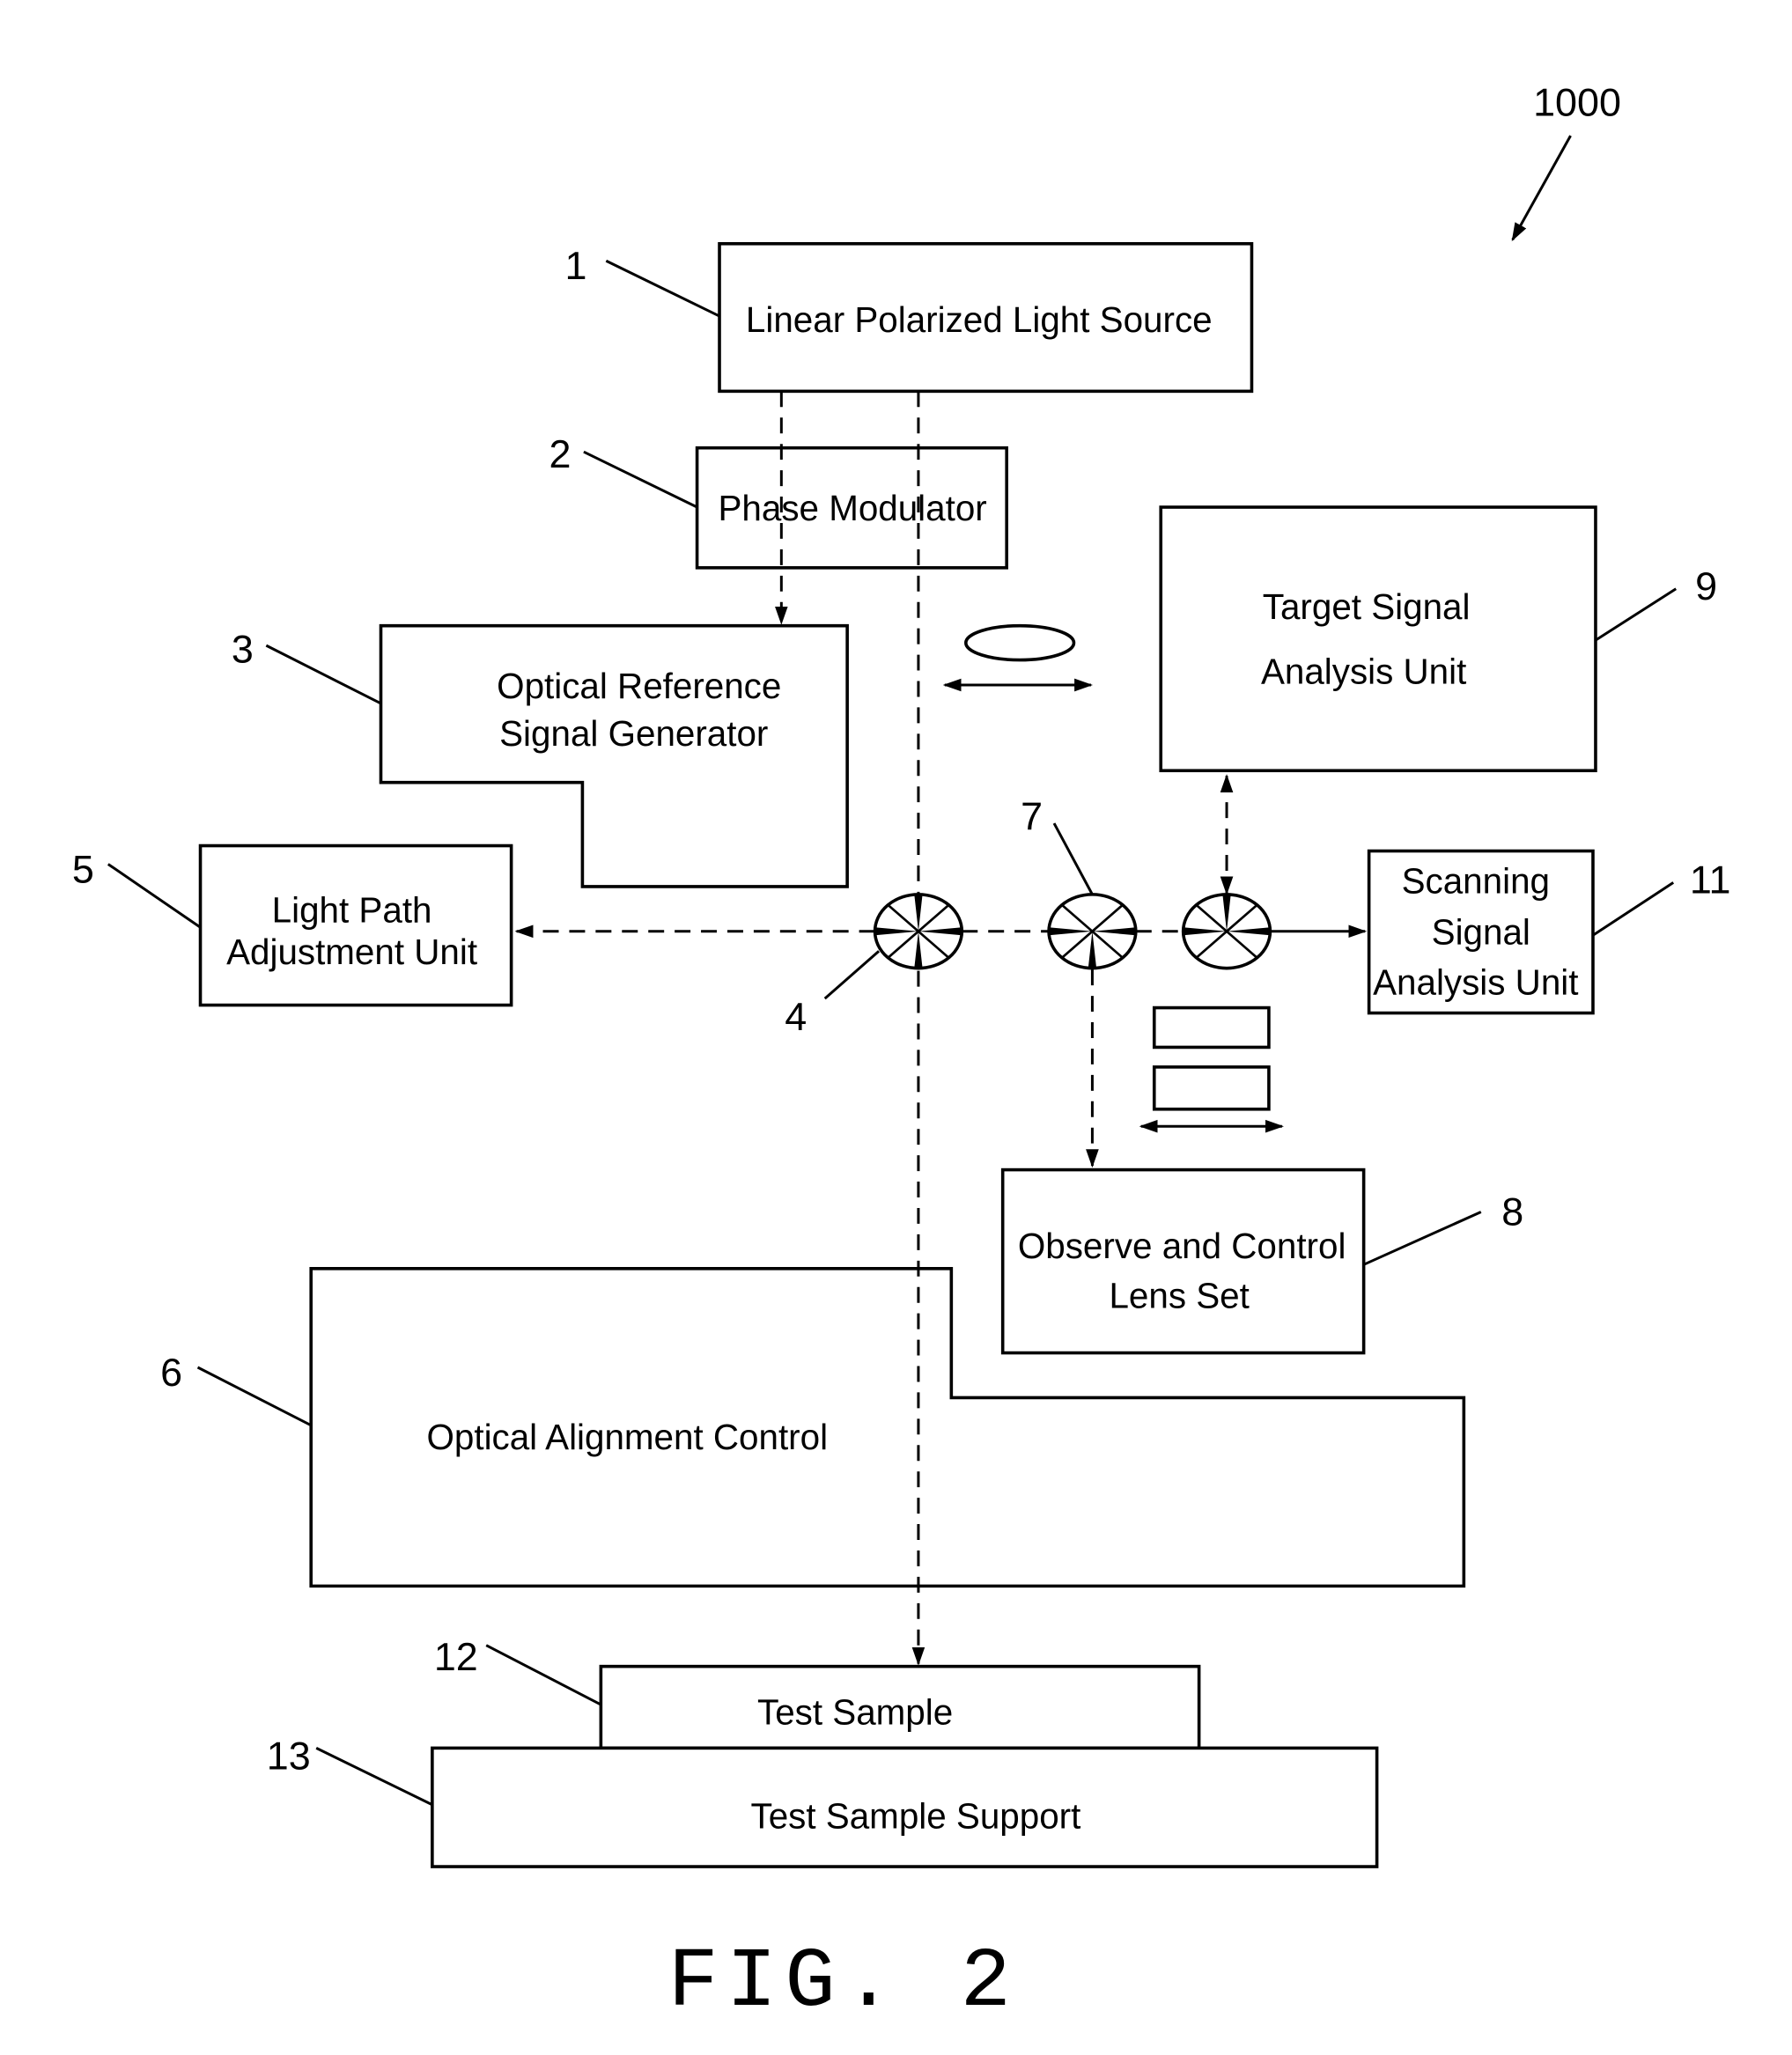 The image size is (1792, 2055). What do you see at coordinates (1476, 880) in the screenshot?
I see `scanning-signal-label-line1: Scanning` at bounding box center [1476, 880].